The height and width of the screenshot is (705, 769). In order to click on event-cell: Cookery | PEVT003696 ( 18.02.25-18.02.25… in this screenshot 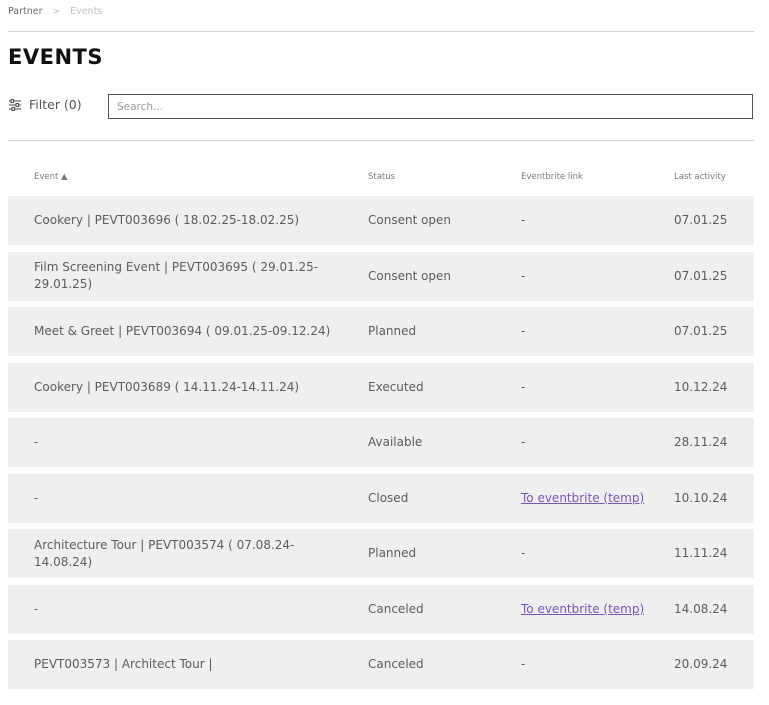, I will do `click(167, 220)`.